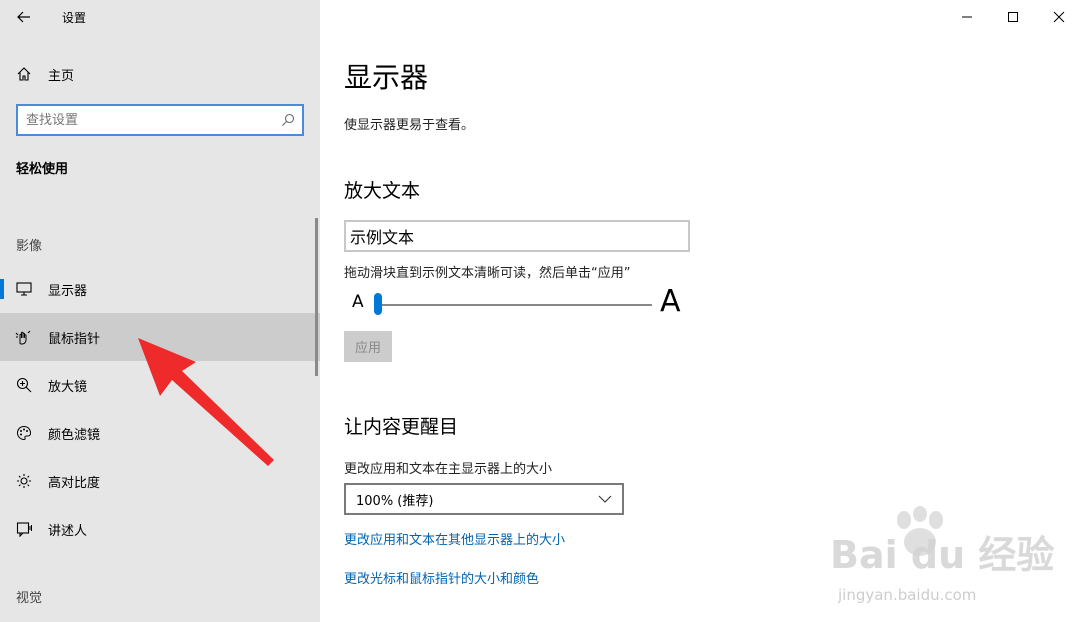 The width and height of the screenshot is (1082, 622). I want to click on category-title: 轻松使用, so click(42, 169).